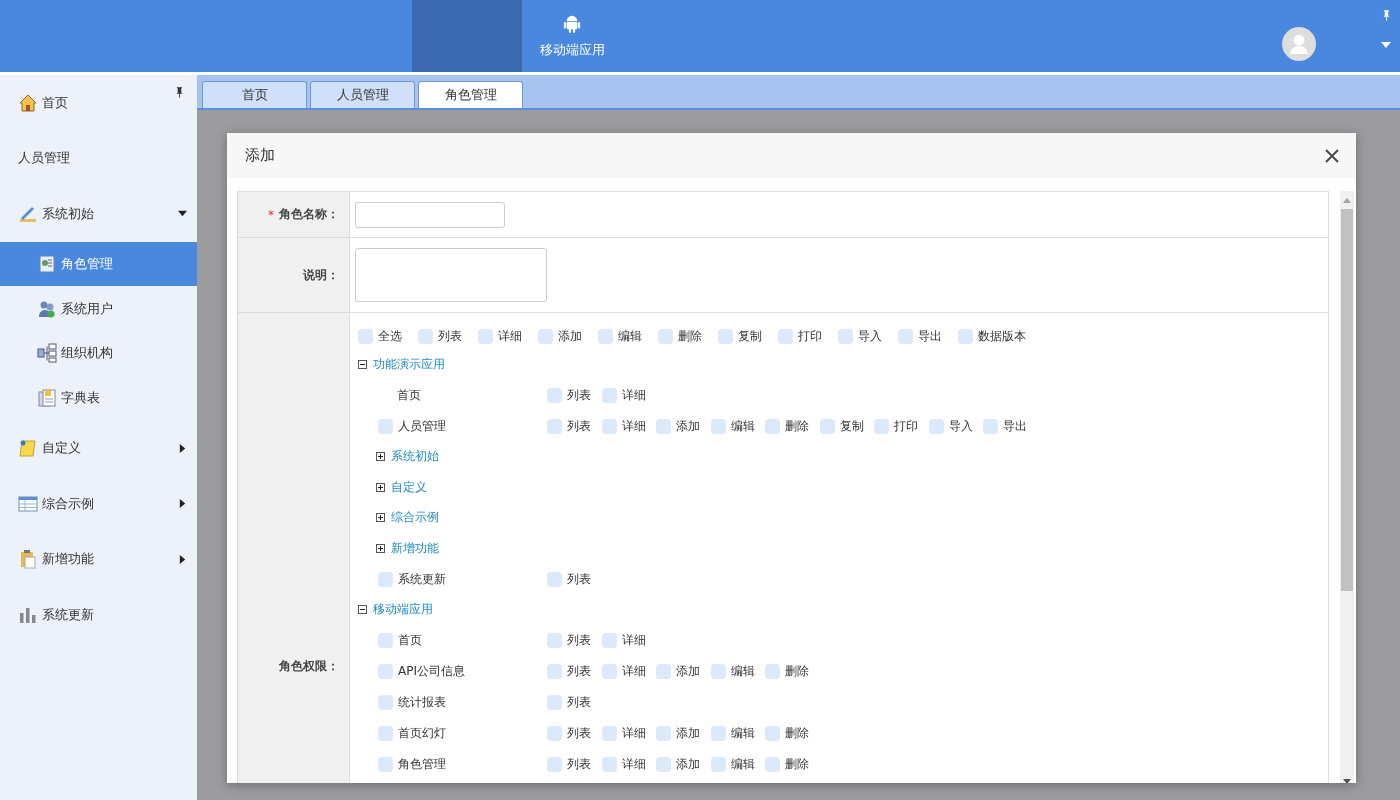  What do you see at coordinates (462, 426) in the screenshot?
I see `module-checkbox: 人员管理` at bounding box center [462, 426].